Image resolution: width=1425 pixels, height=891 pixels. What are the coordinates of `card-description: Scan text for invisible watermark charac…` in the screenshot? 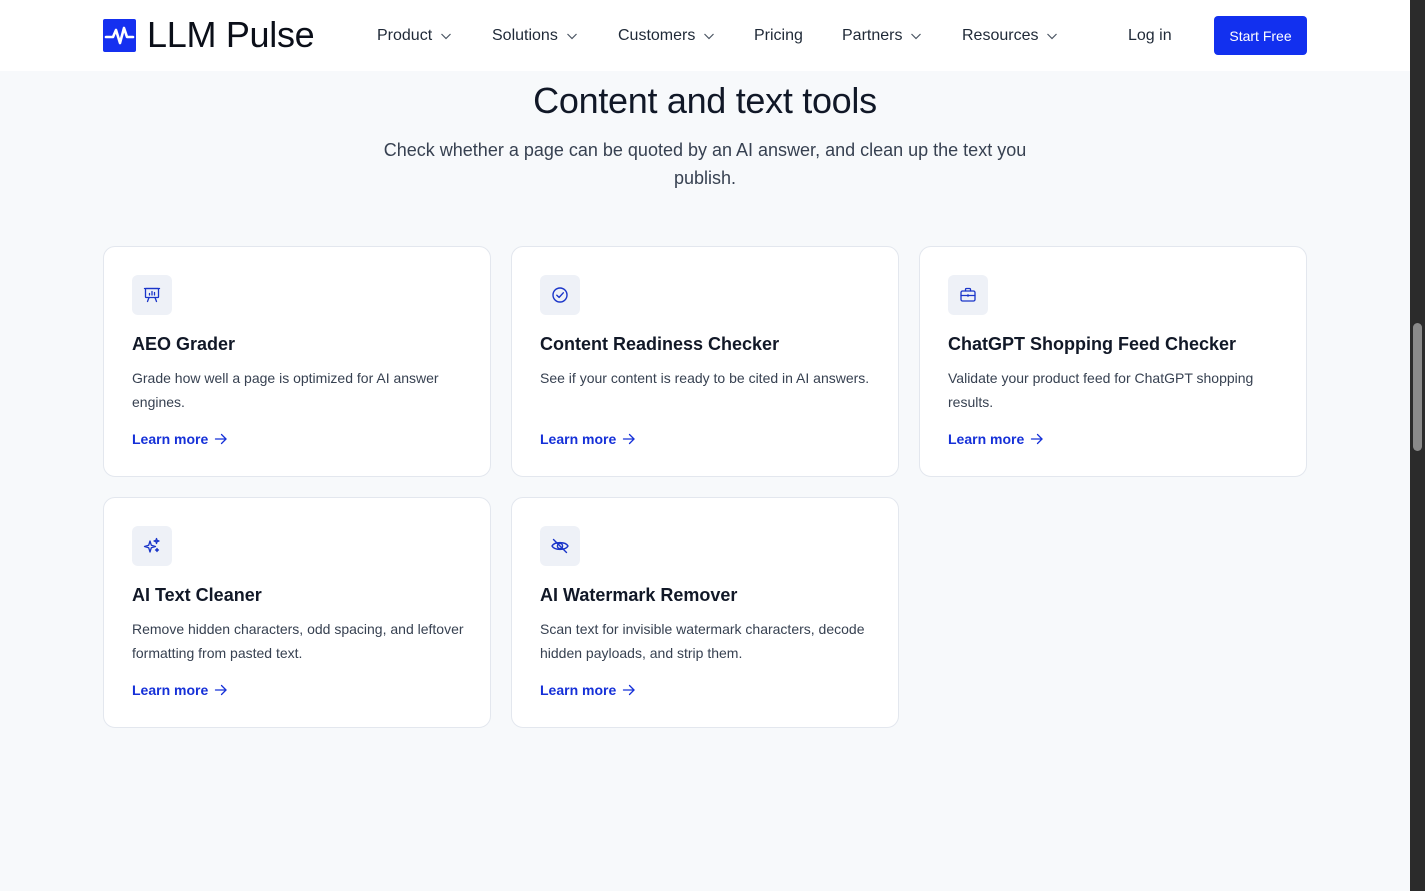 It's located at (702, 641).